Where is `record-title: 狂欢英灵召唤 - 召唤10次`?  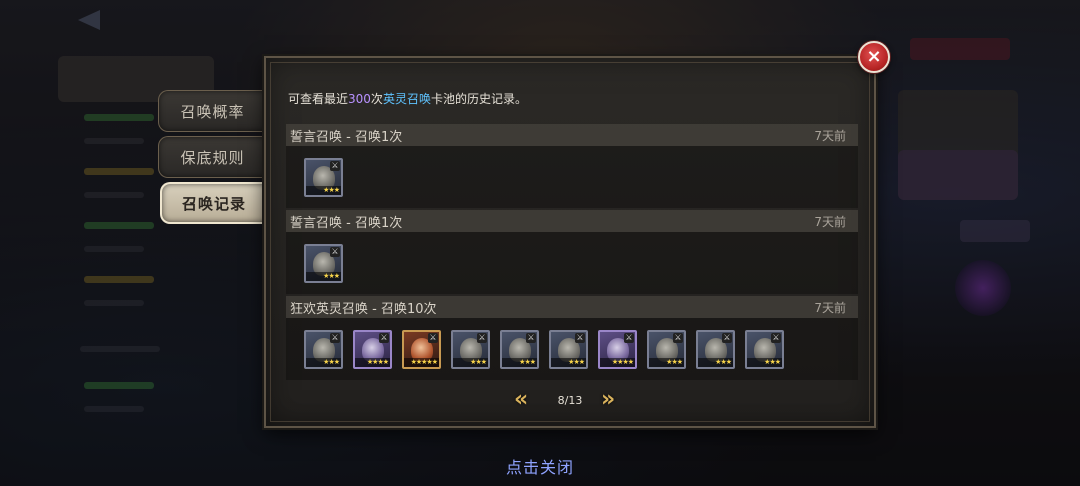 record-title: 狂欢英灵召唤 - 召唤10次 is located at coordinates (363, 309).